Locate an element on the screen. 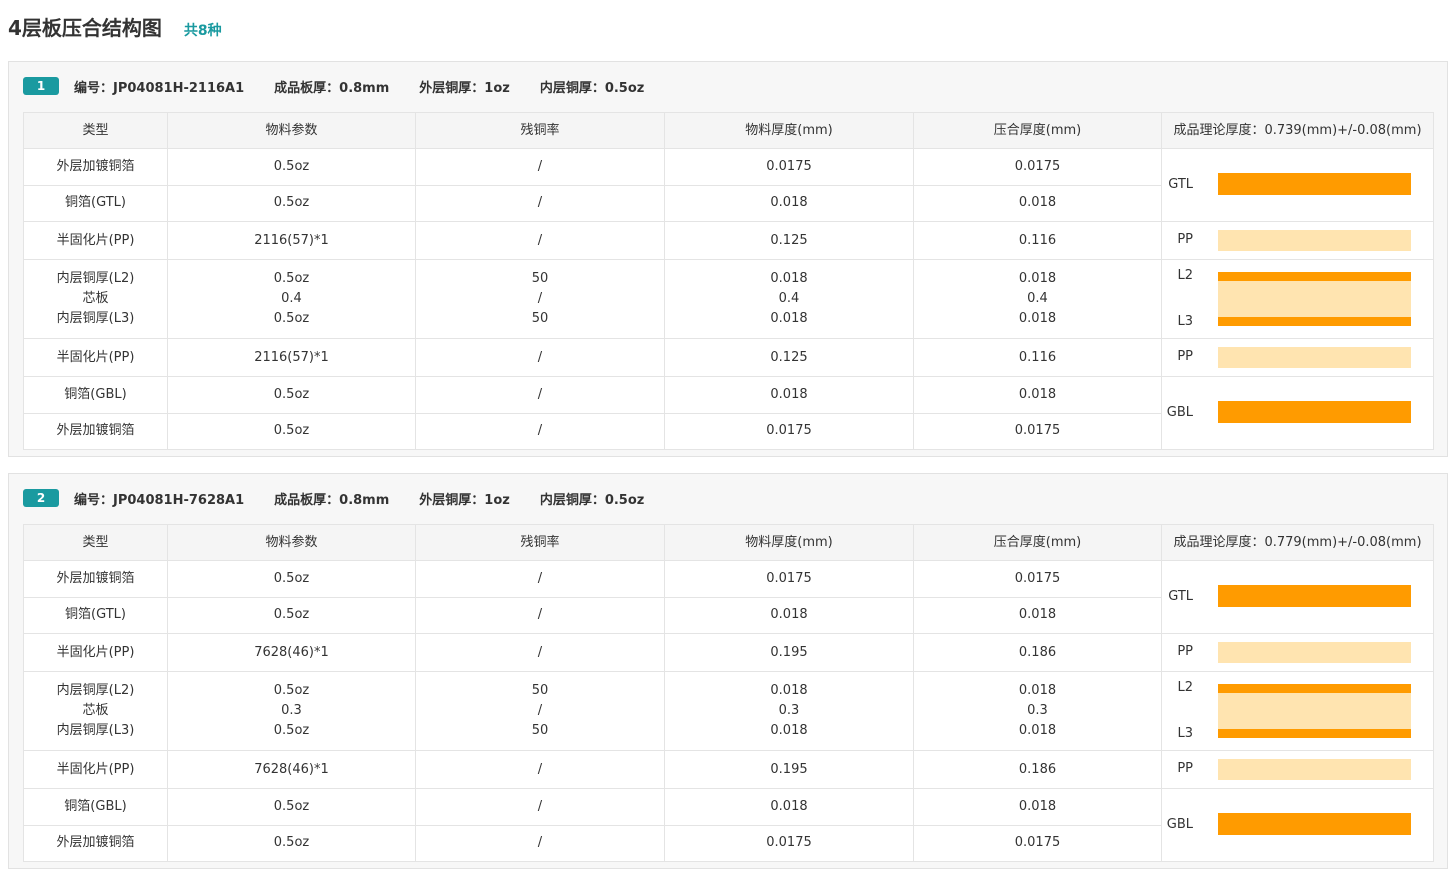 The height and width of the screenshot is (879, 1453). outer-copper: 外层铜厚：1oz is located at coordinates (464, 88).